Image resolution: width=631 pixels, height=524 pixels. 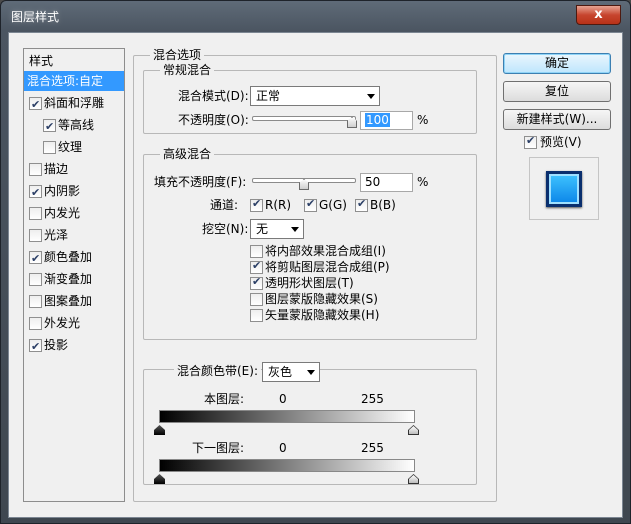 What do you see at coordinates (68, 257) in the screenshot?
I see `style-item-label: 颜色叠加` at bounding box center [68, 257].